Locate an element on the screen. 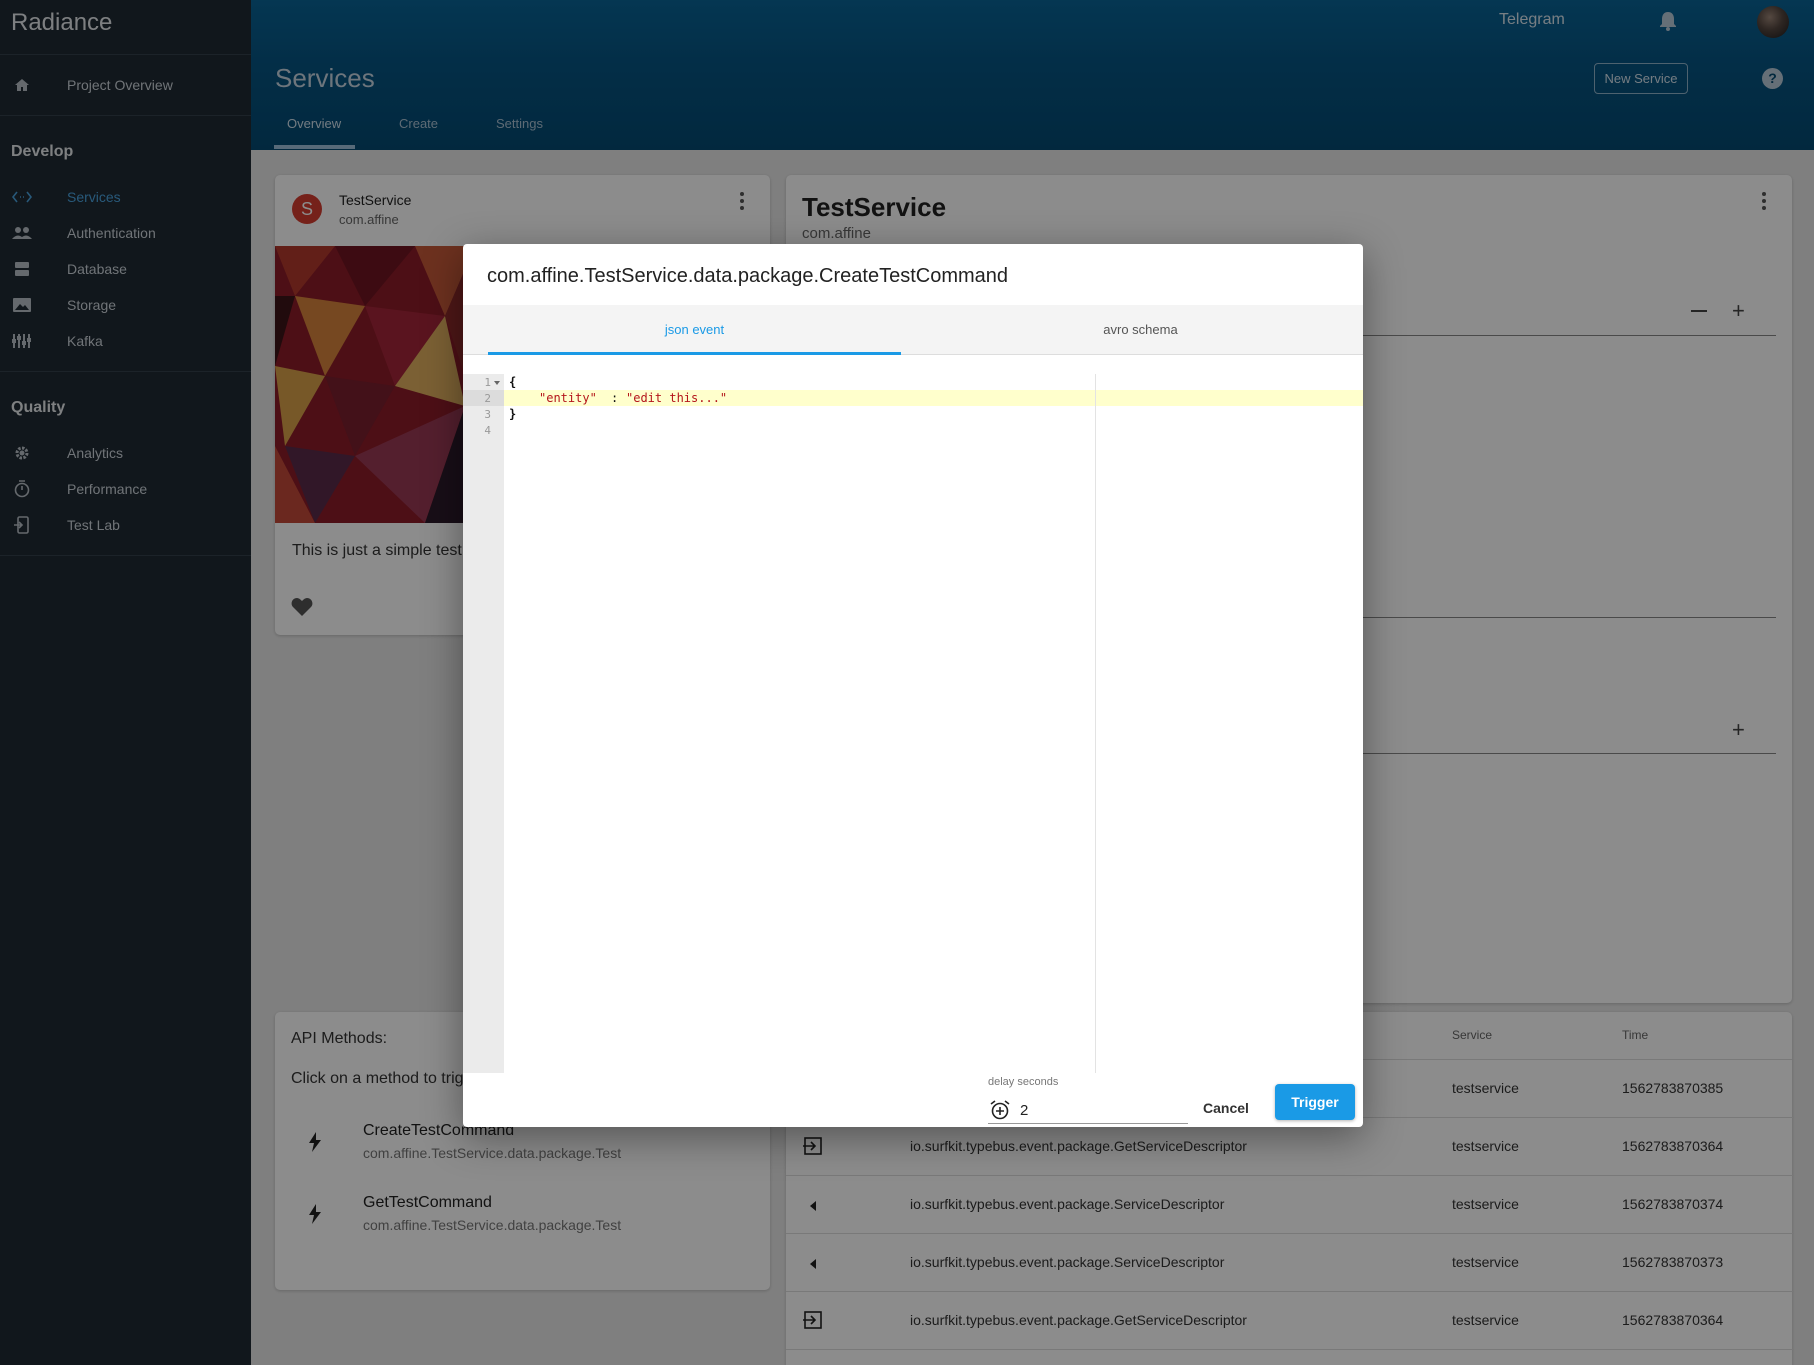 The width and height of the screenshot is (1814, 1365). line-number: 4 is located at coordinates (487, 430).